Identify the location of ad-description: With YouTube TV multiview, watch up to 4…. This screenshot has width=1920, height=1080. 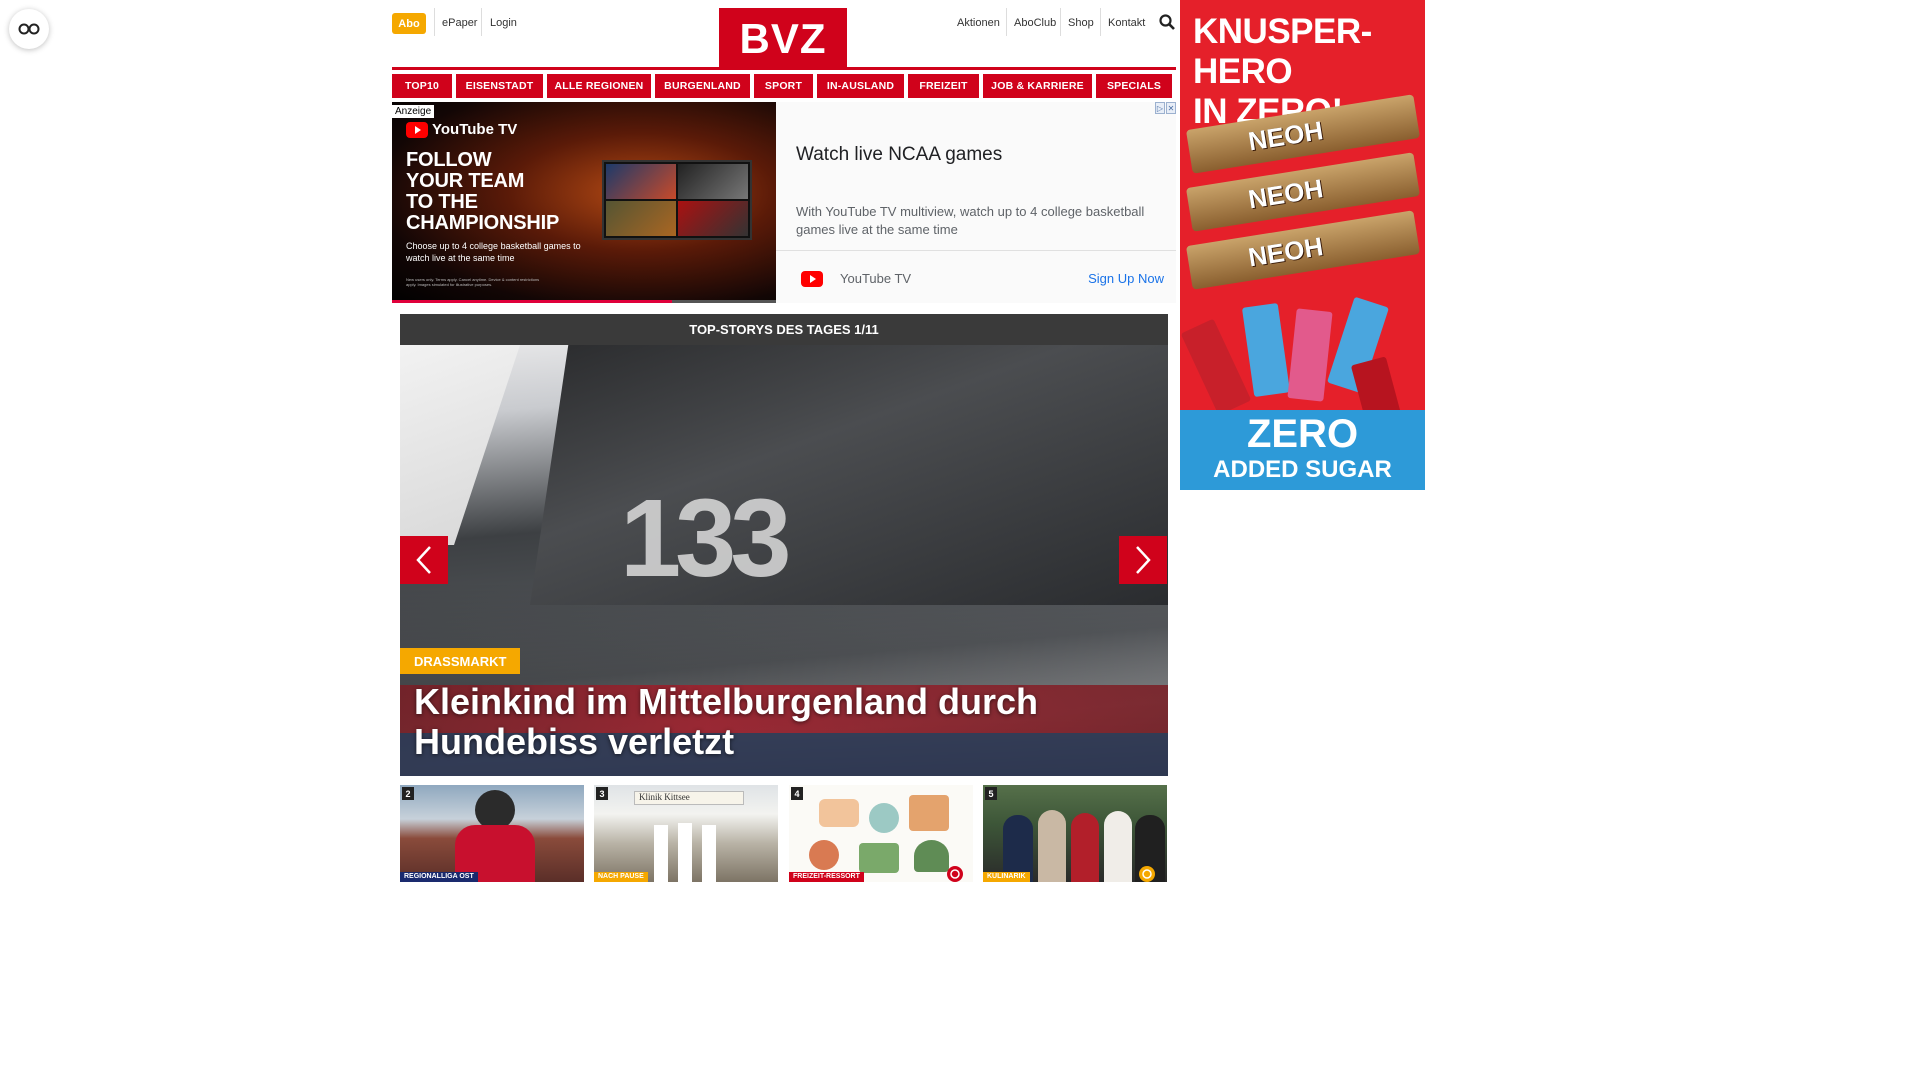
(970, 220).